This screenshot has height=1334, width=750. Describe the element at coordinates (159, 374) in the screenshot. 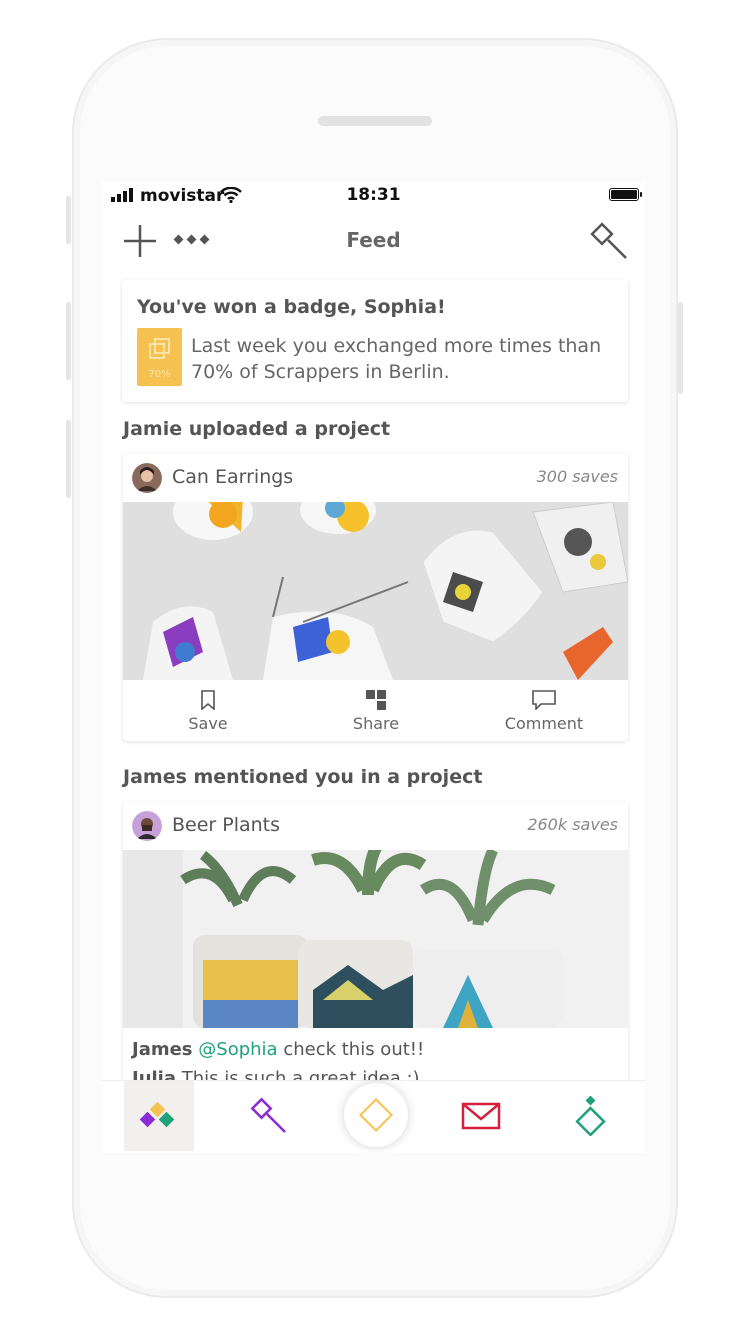

I see `badge-percent: 70%` at that location.